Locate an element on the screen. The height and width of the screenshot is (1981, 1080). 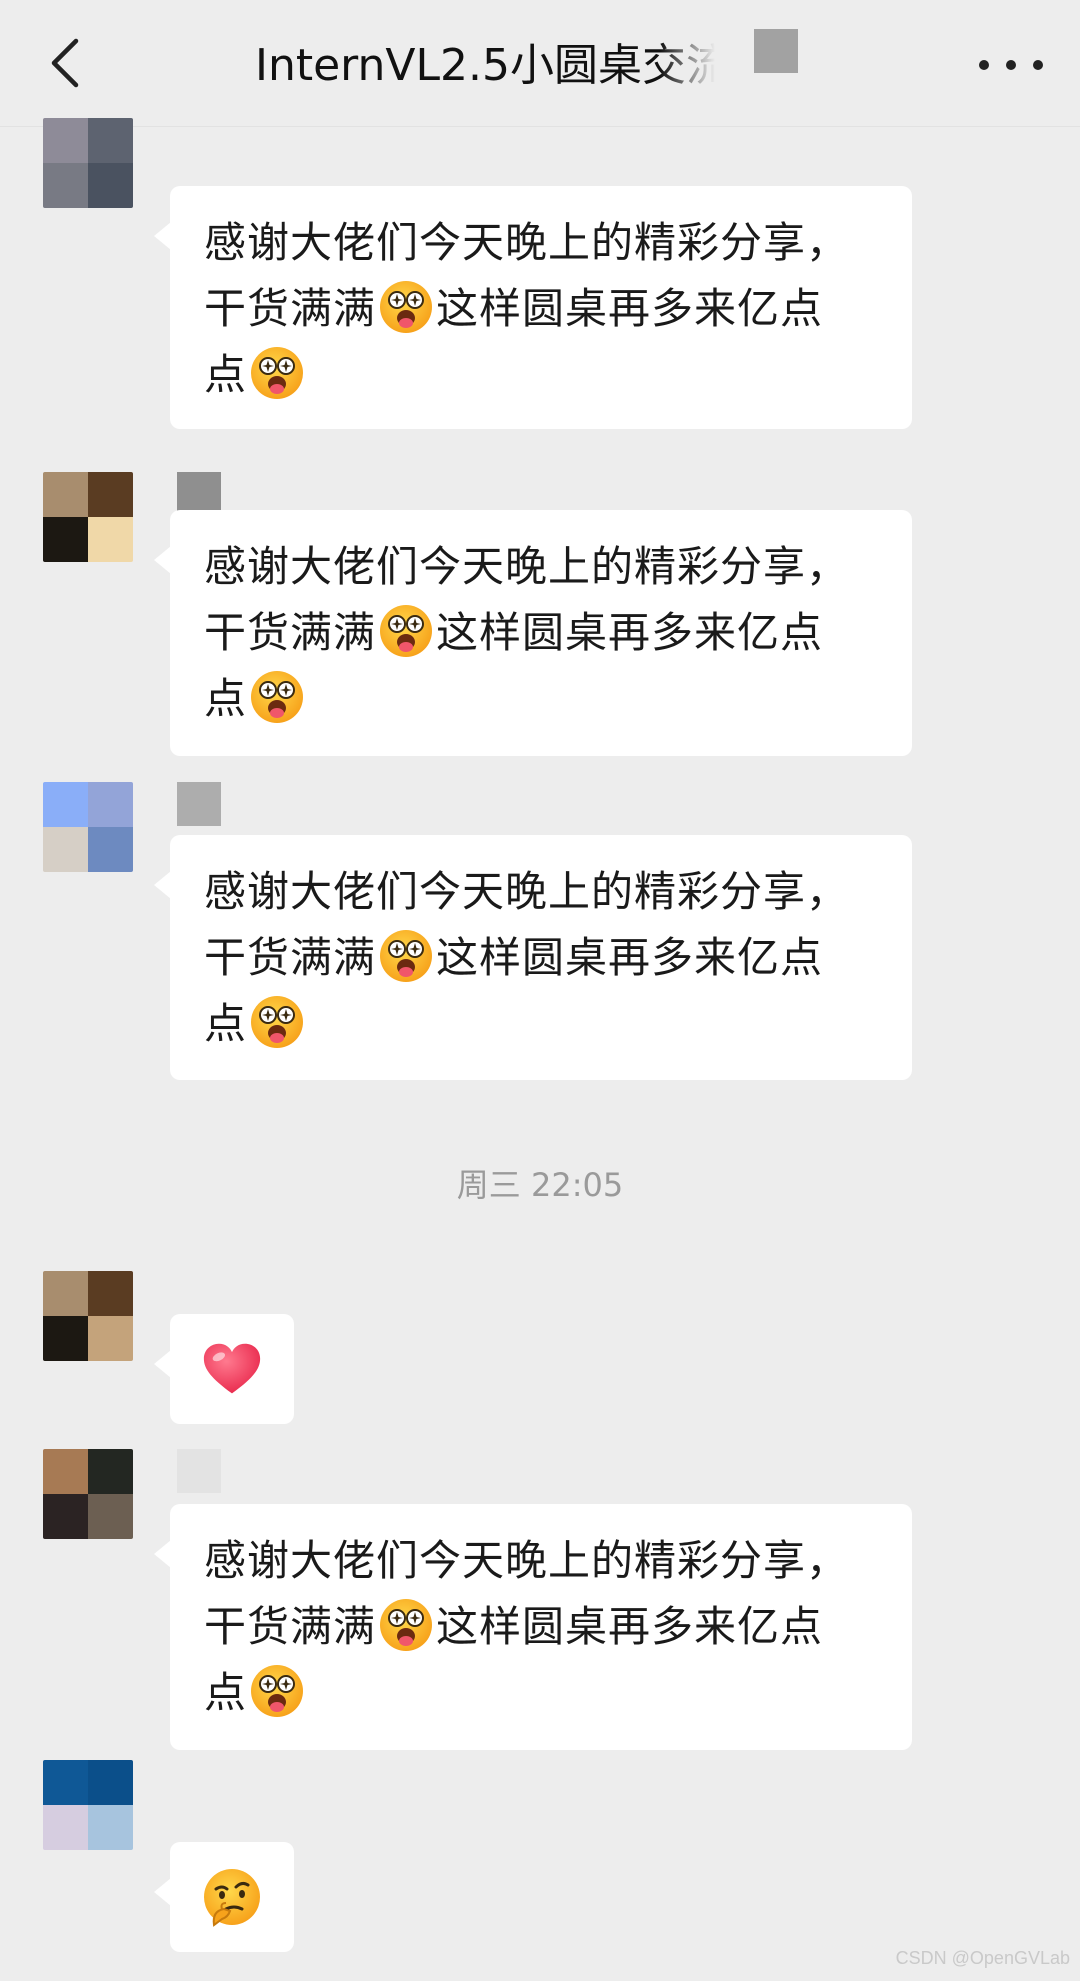
more-options-button is located at coordinates (1011, 65).